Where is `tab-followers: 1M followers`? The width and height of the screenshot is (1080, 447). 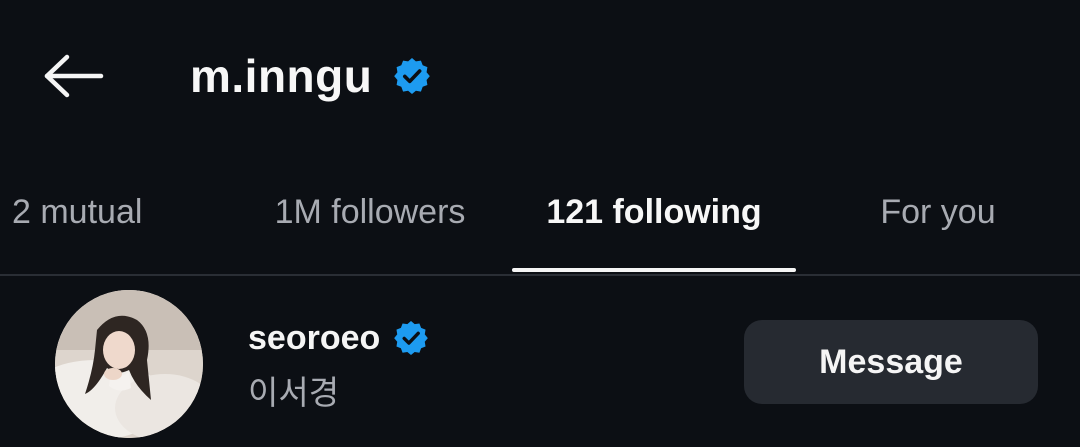
tab-followers: 1M followers is located at coordinates (370, 212).